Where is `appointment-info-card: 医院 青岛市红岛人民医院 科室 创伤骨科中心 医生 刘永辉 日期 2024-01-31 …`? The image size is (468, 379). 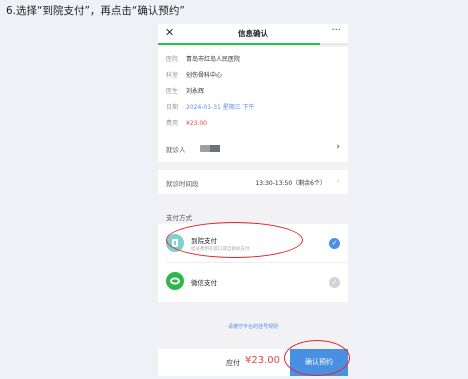 appointment-info-card: 医院 青岛市红岛人民医院 科室 创伤骨科中心 医生 刘永辉 日期 2024-01-31 … is located at coordinates (253, 95).